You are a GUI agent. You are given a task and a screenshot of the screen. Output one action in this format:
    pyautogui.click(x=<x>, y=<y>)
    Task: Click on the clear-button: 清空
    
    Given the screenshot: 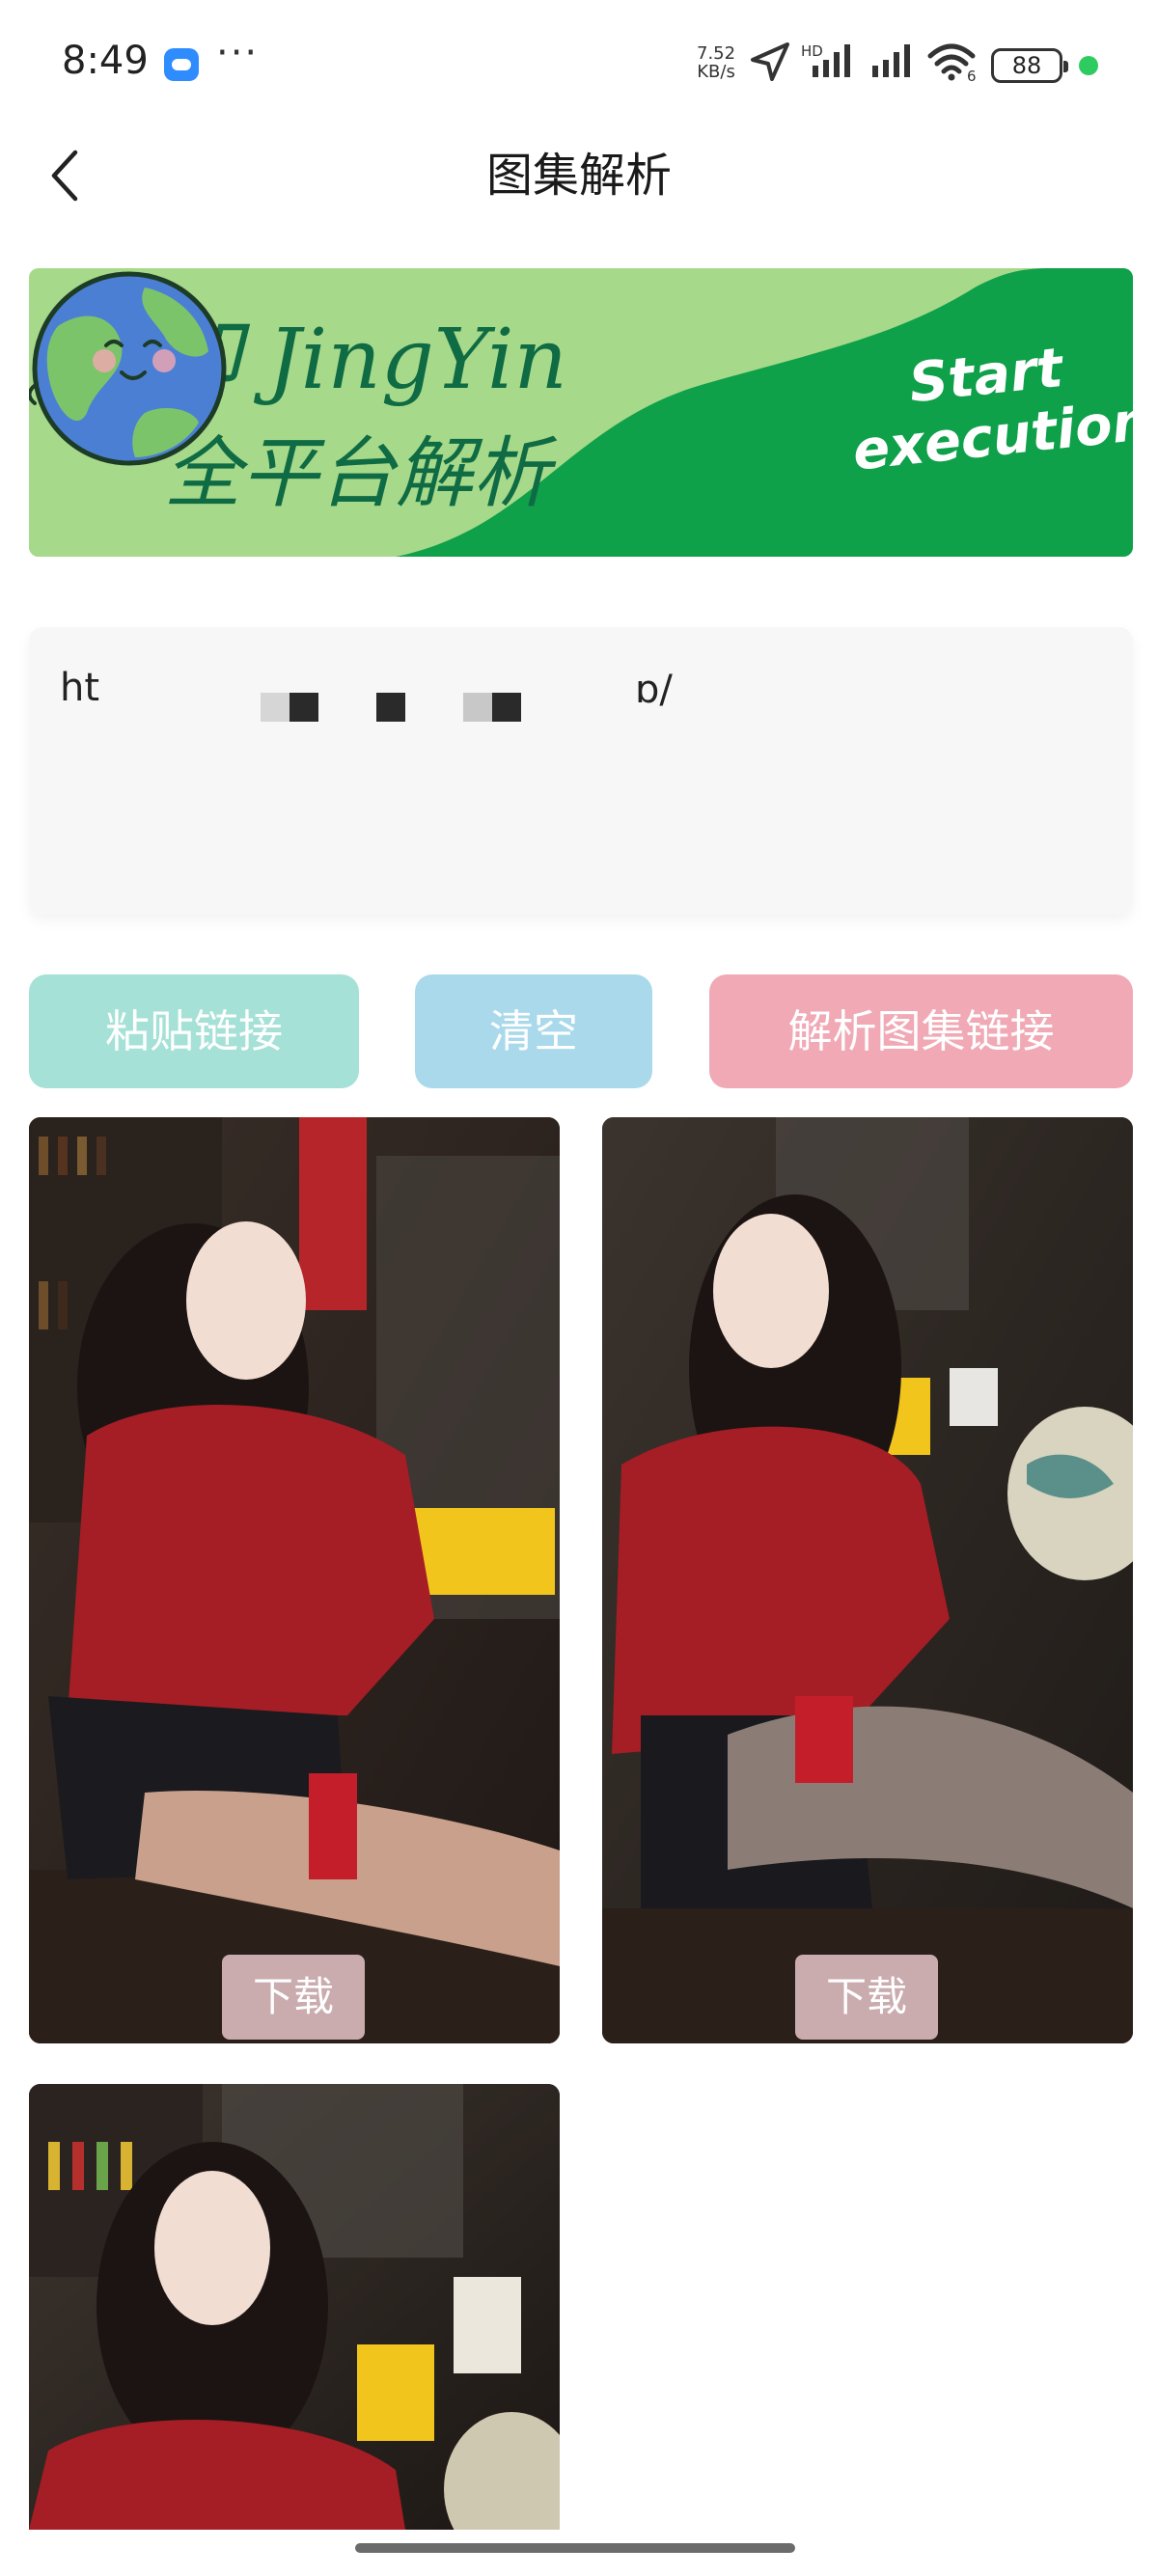 What is the action you would take?
    pyautogui.click(x=533, y=1031)
    